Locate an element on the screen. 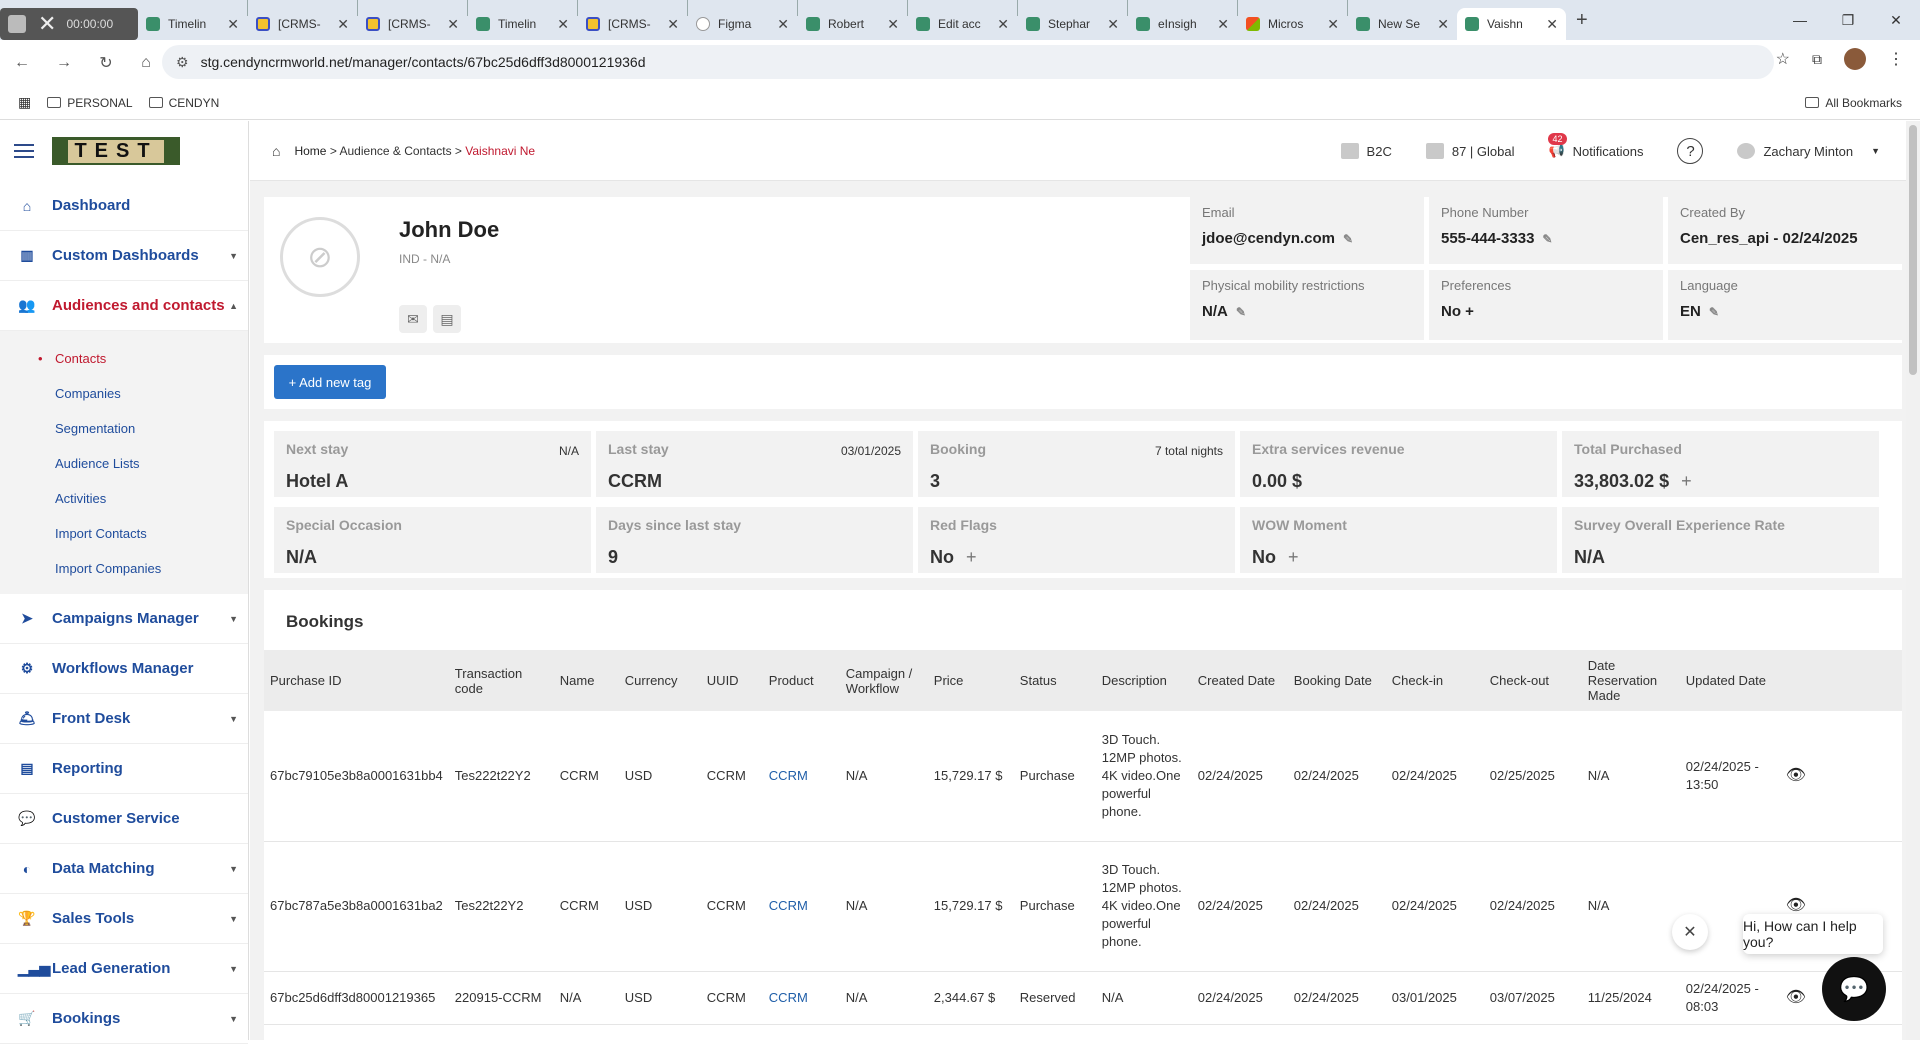  bookmark-personal: PERSONAL is located at coordinates (90, 103).